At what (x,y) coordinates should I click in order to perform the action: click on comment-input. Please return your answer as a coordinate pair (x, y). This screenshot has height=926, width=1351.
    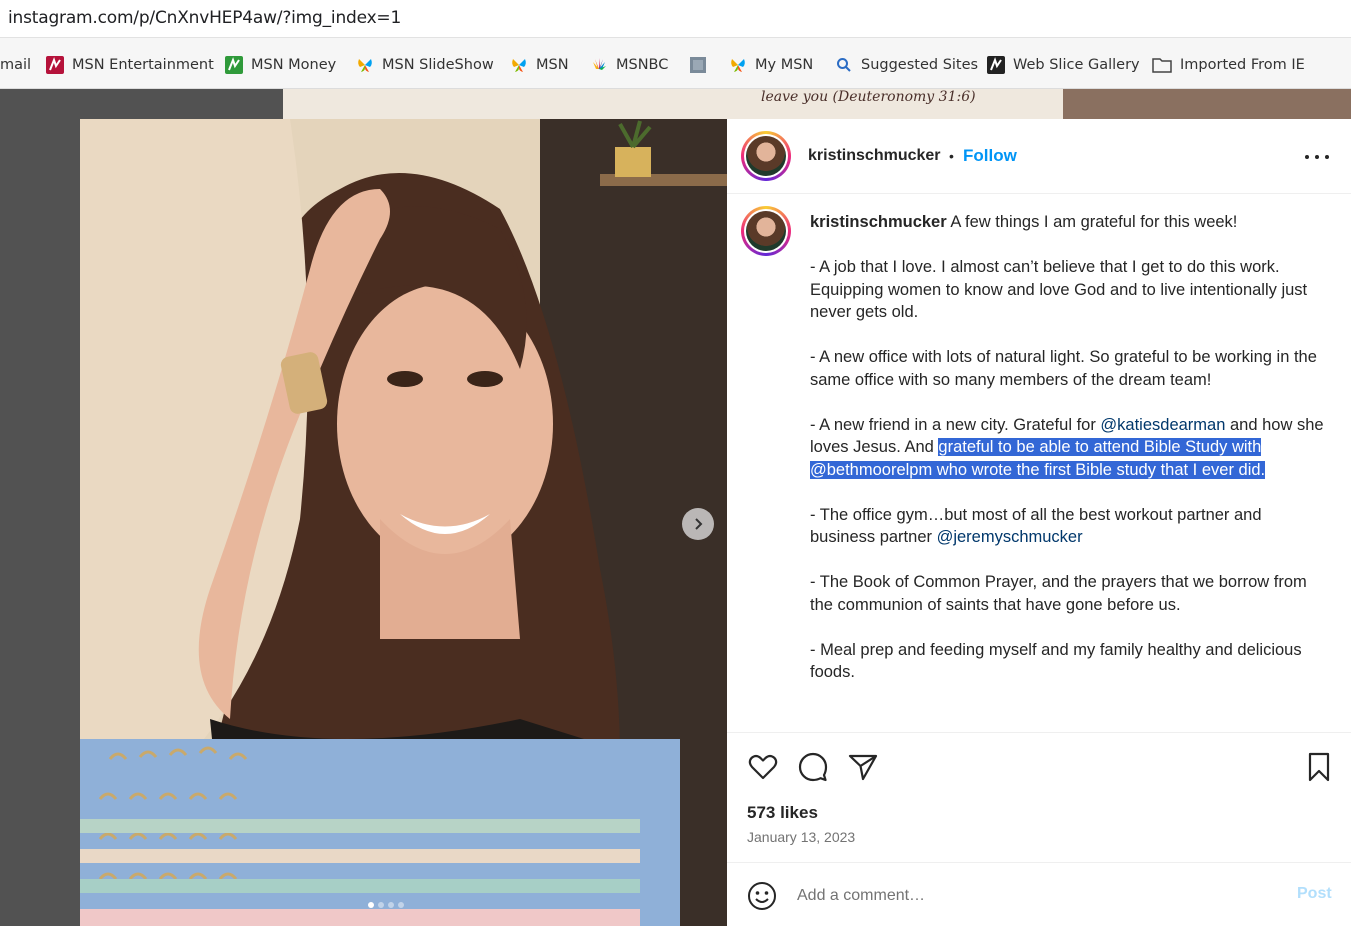
    Looking at the image, I should click on (1032, 896).